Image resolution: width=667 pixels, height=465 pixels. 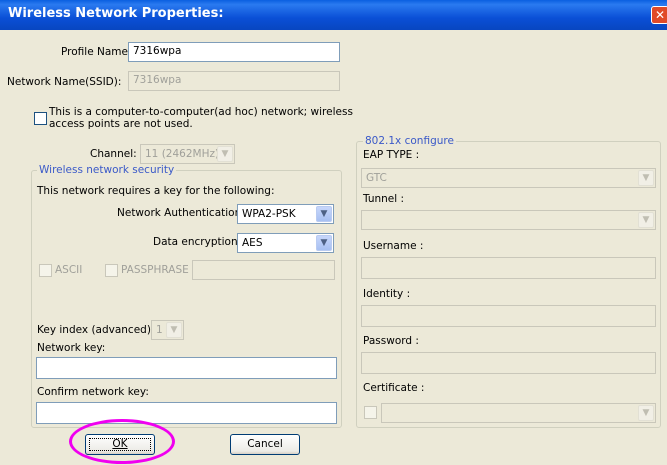 I want to click on certificate-label: Certificate :, so click(x=394, y=388).